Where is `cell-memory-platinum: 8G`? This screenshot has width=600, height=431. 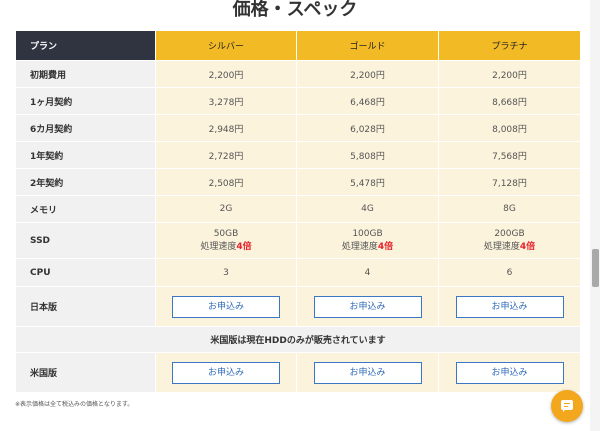
cell-memory-platinum: 8G is located at coordinates (509, 209).